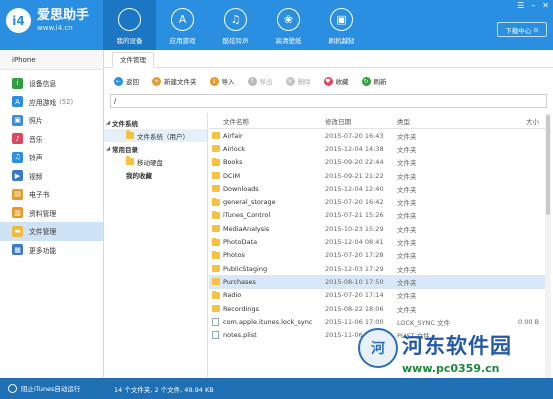 This screenshot has height=399, width=553. I want to click on sidebar-item: ▤ 电子书, so click(51, 194).